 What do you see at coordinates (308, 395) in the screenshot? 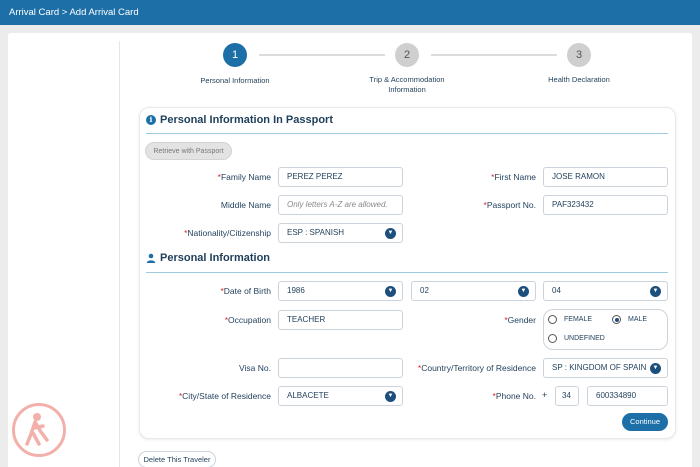
I see `city-residence-value: ALBACETE` at bounding box center [308, 395].